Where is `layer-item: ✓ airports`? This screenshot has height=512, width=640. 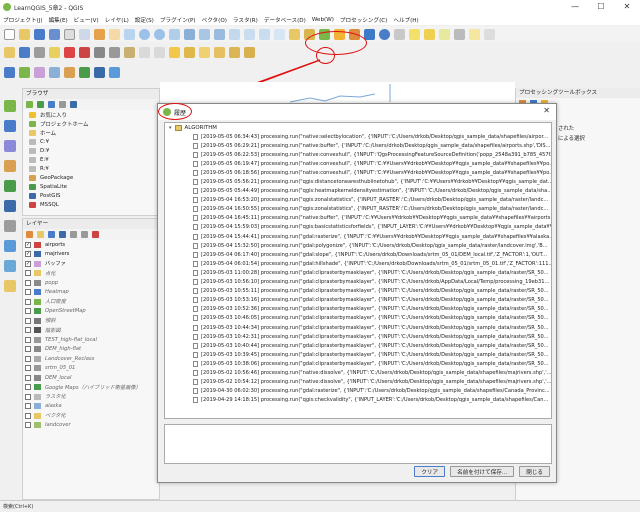 layer-item: ✓ airports is located at coordinates (91, 245).